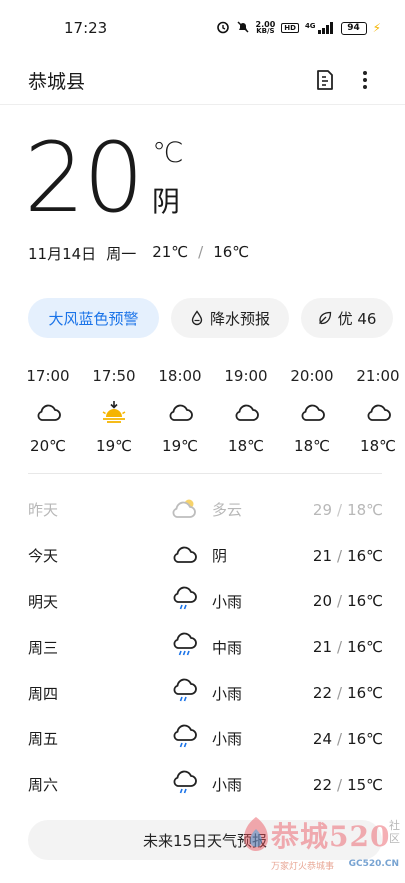 Image resolution: width=405 pixels, height=883 pixels. What do you see at coordinates (202, 28) in the screenshot?
I see `status-bar: 17:23 2.00 KB/S HD 4G 94 ⚡` at bounding box center [202, 28].